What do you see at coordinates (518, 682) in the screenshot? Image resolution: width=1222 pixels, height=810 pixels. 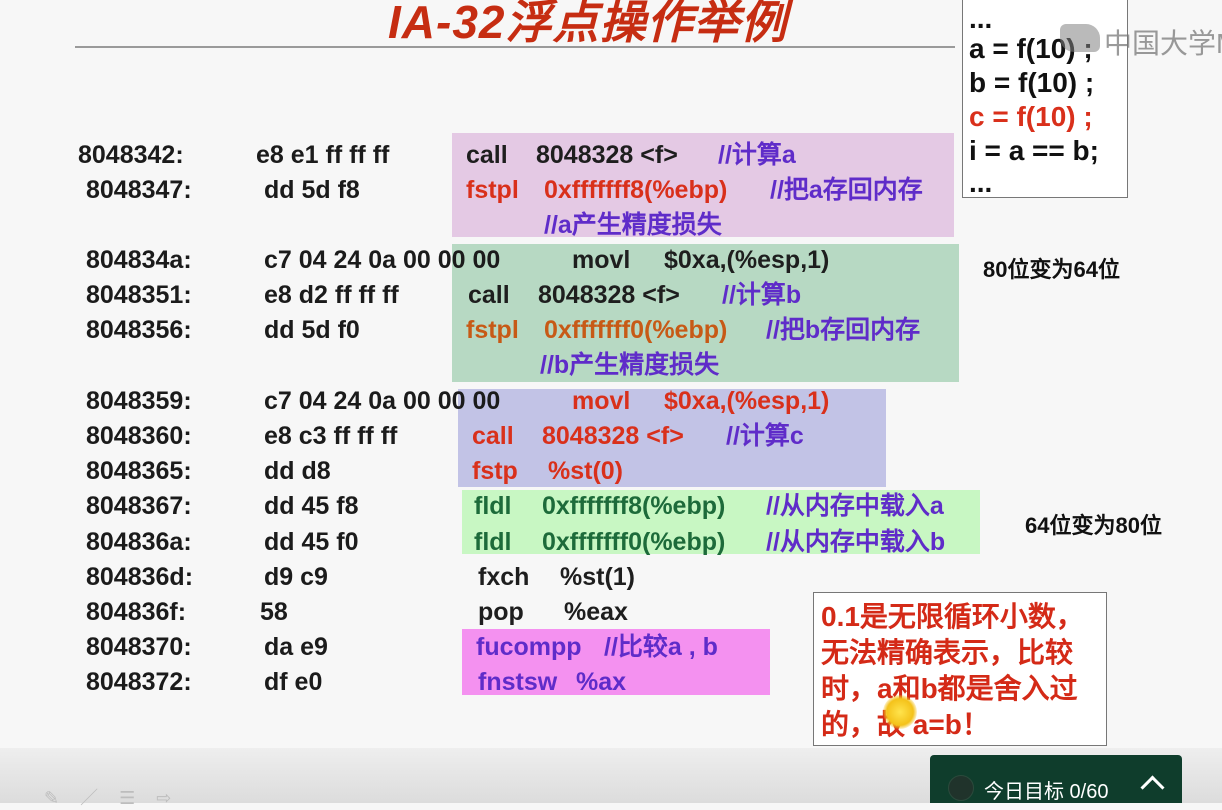 I see `row-opcode: fnstsw` at bounding box center [518, 682].